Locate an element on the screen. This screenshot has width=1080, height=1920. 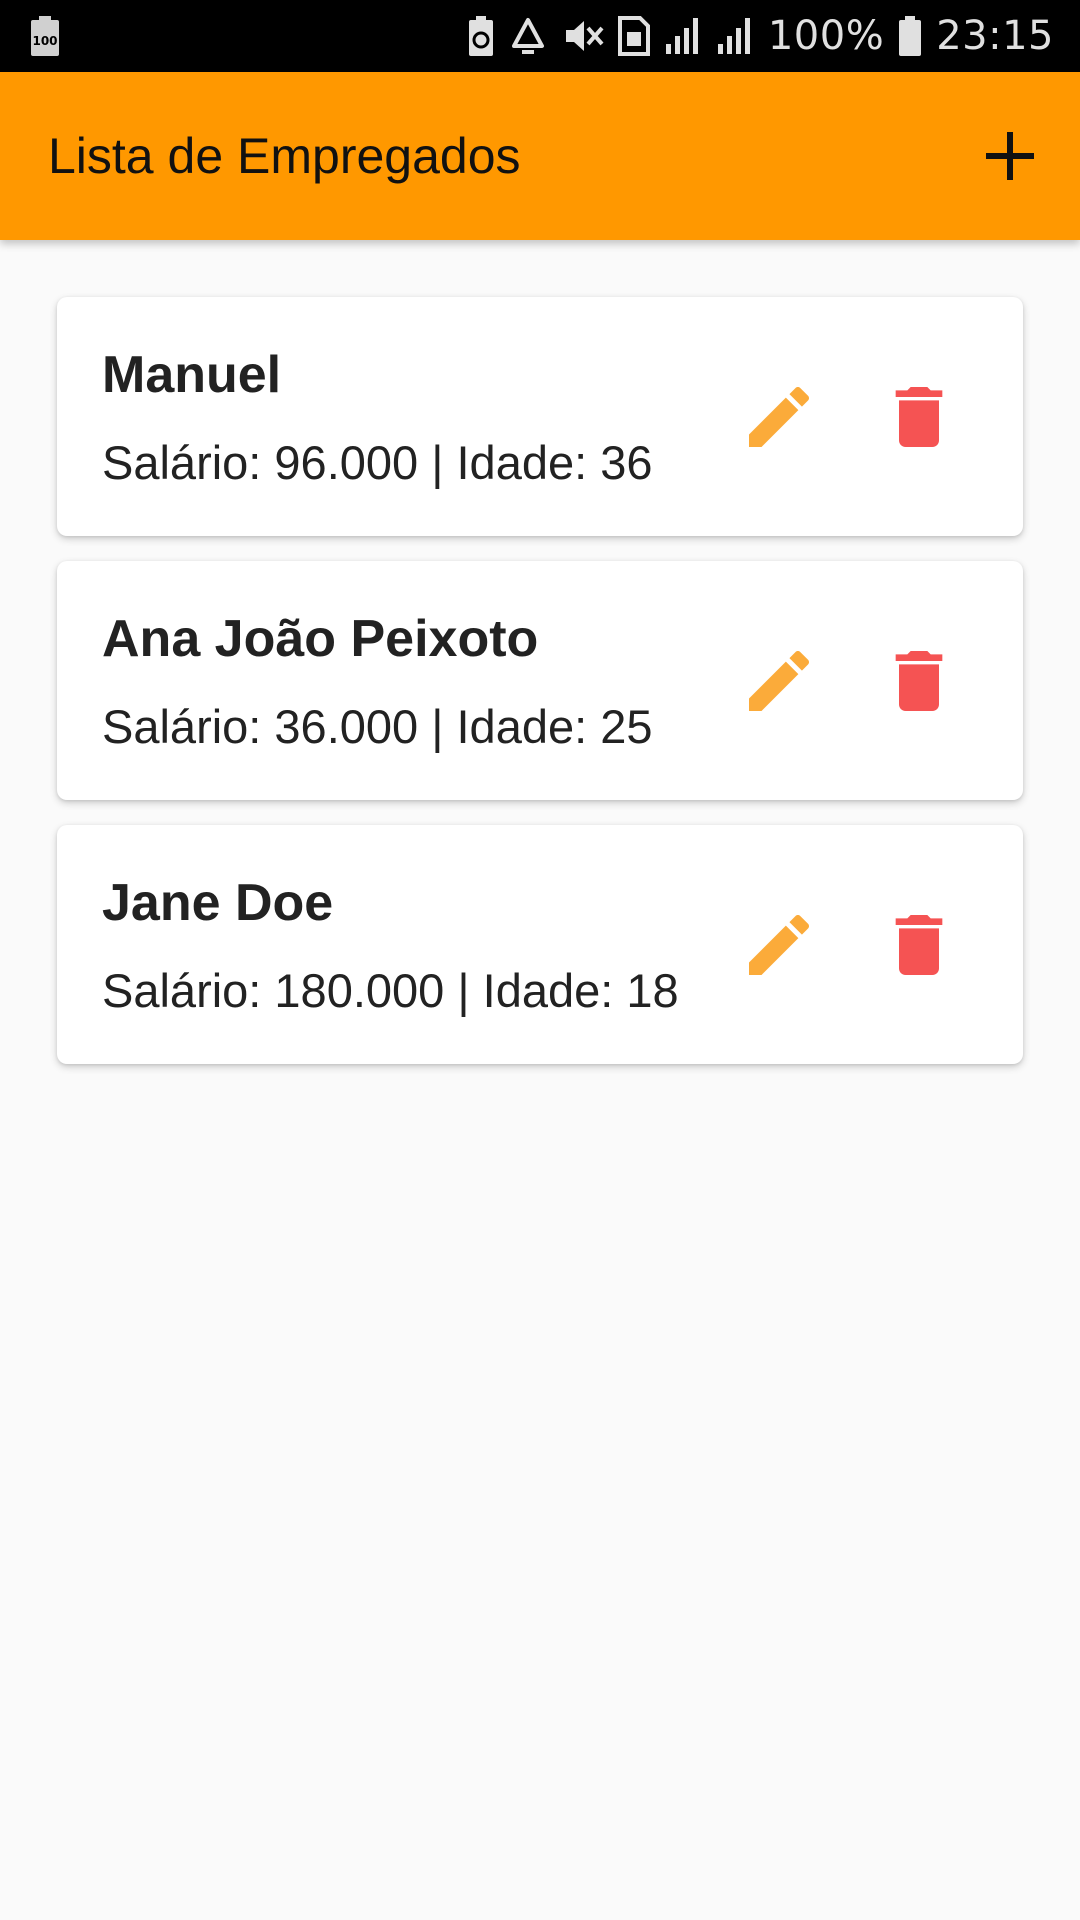
plus-icon is located at coordinates (1010, 156).